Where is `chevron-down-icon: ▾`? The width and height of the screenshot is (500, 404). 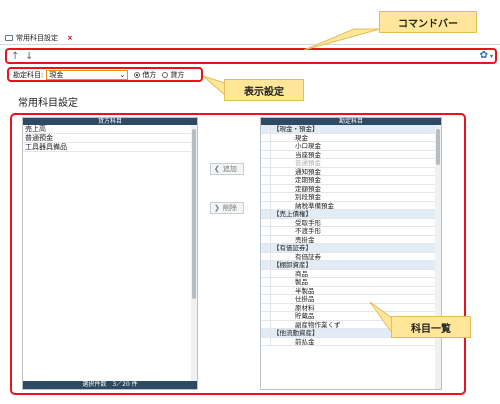
chevron-down-icon: ▾ is located at coordinates (491, 56).